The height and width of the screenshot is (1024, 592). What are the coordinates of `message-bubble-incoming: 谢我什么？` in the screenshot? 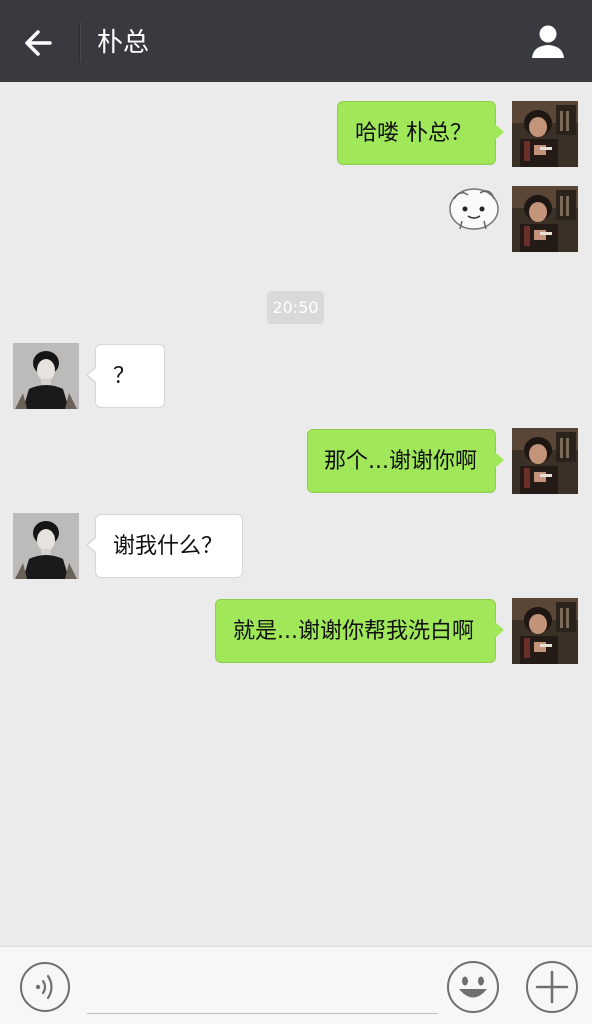 It's located at (164, 546).